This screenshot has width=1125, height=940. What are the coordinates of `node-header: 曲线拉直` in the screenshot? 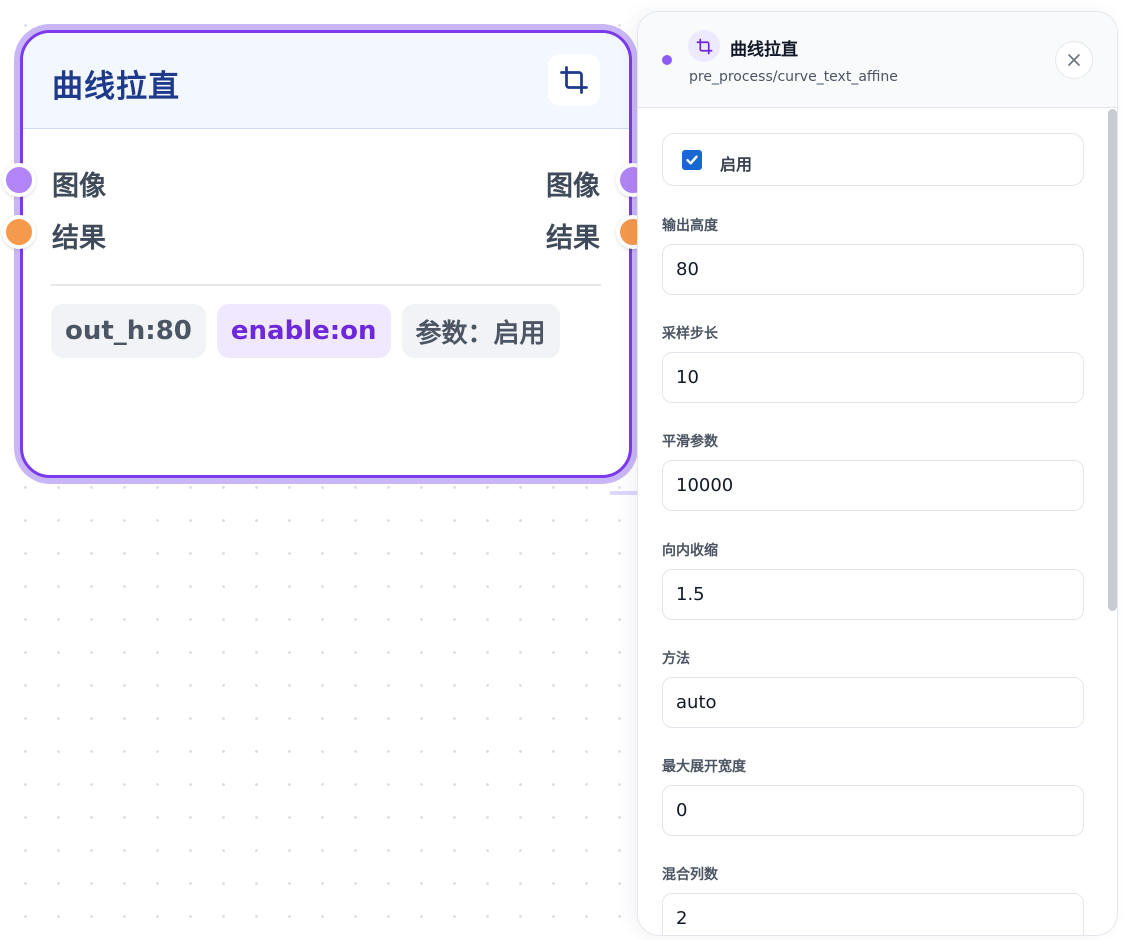 It's located at (326, 81).